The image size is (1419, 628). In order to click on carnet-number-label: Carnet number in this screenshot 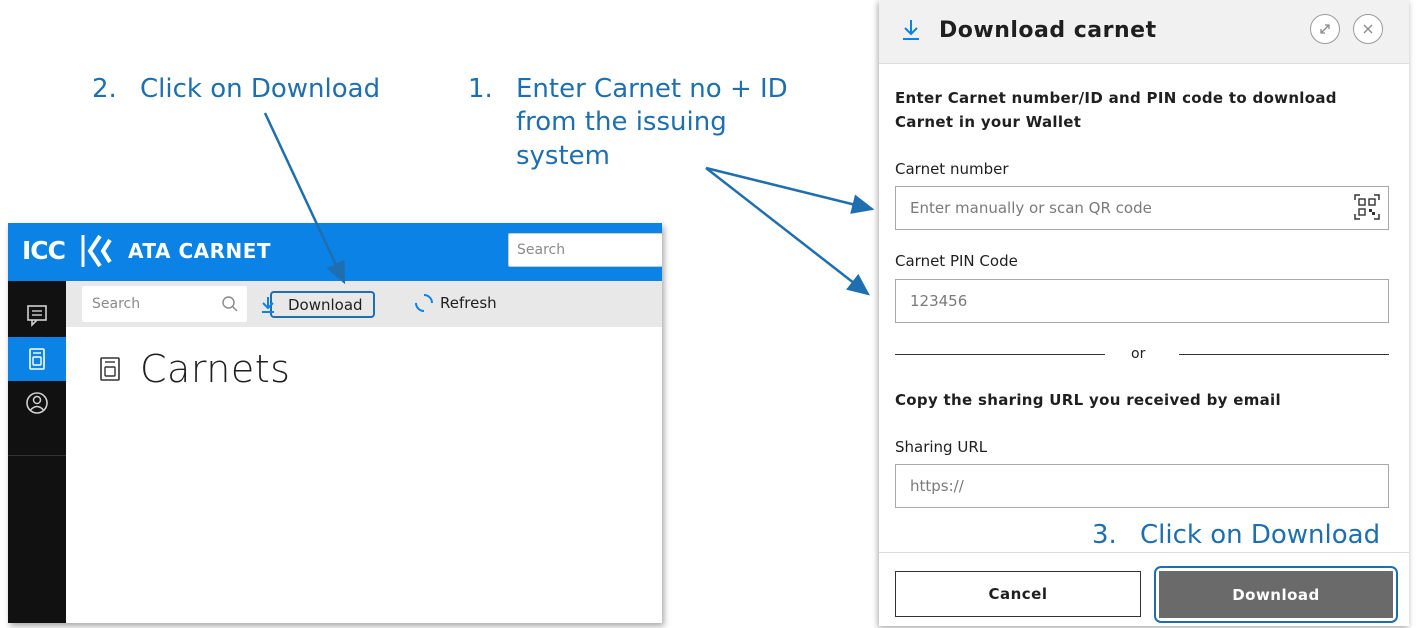, I will do `click(952, 169)`.